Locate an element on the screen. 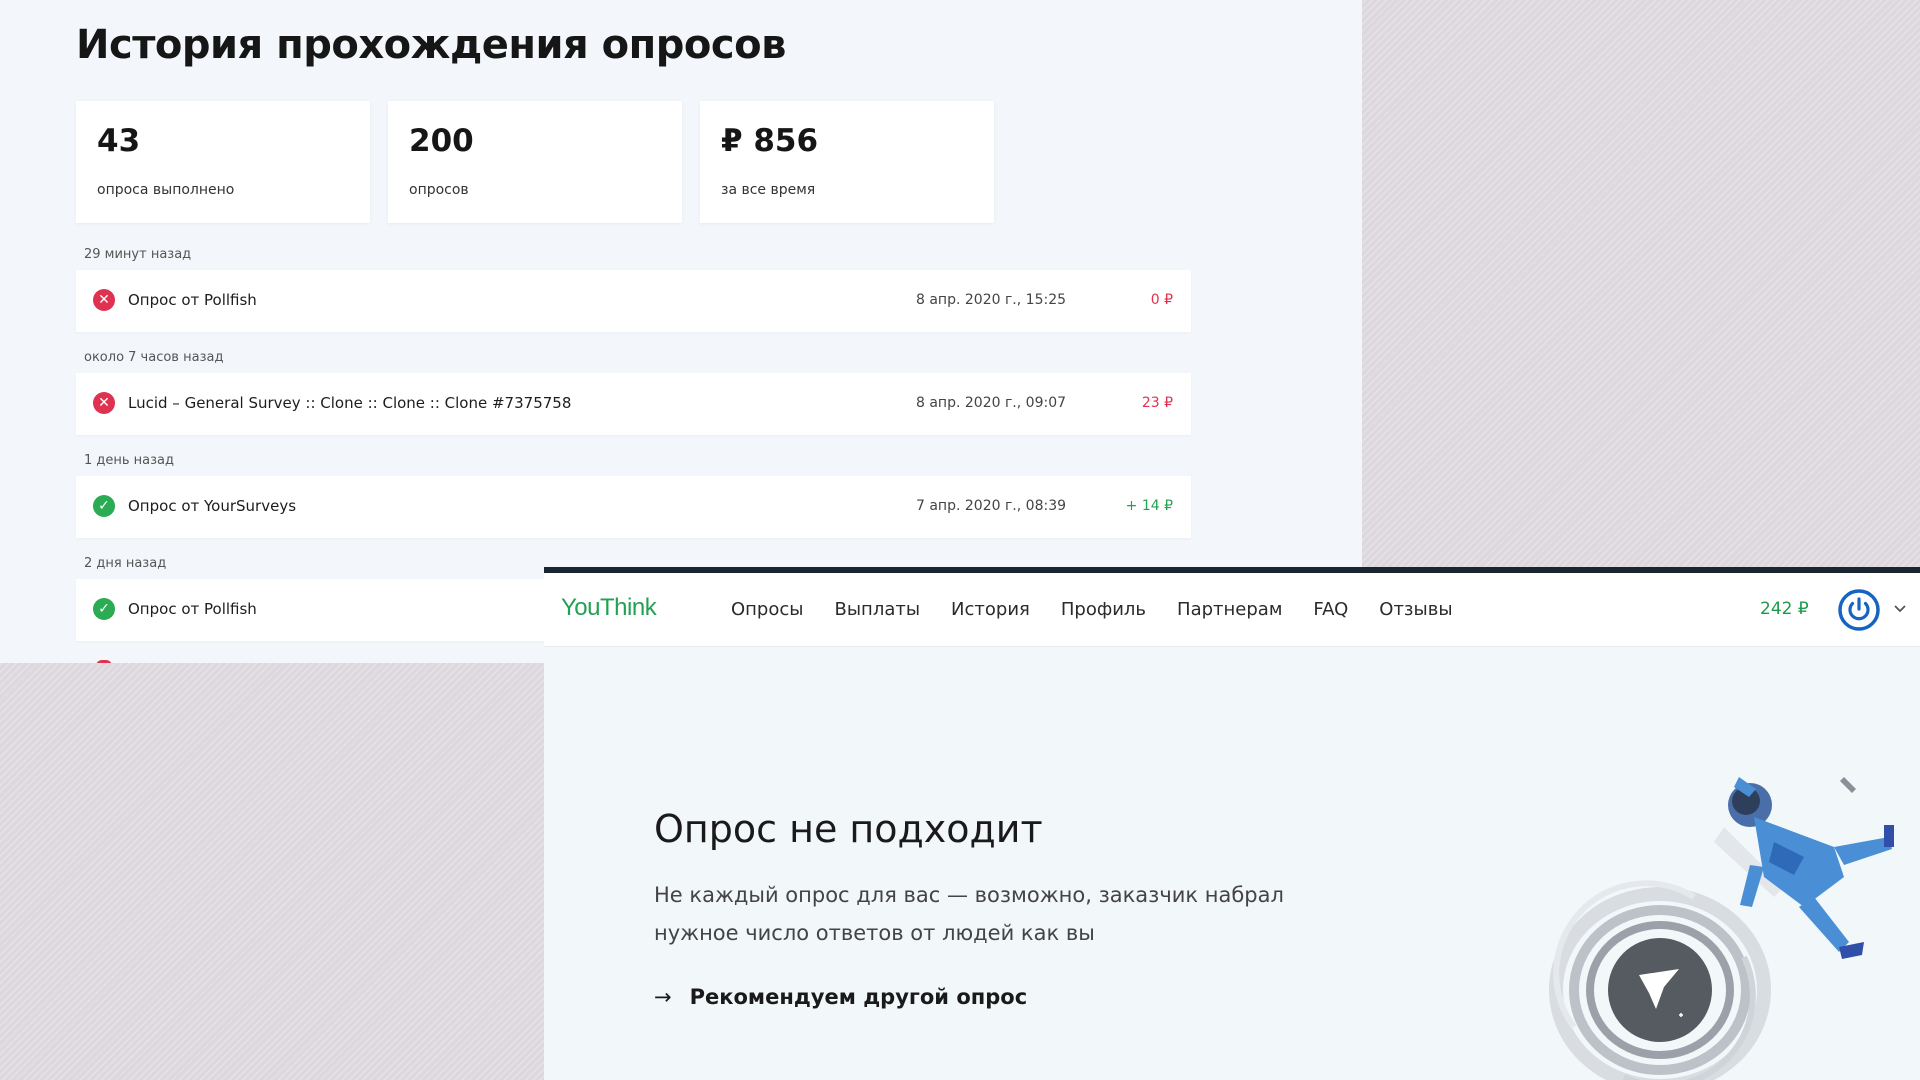 This screenshot has height=1080, width=1920. survey-date: 7 апр. 2020 г., 08:39 is located at coordinates (991, 506).